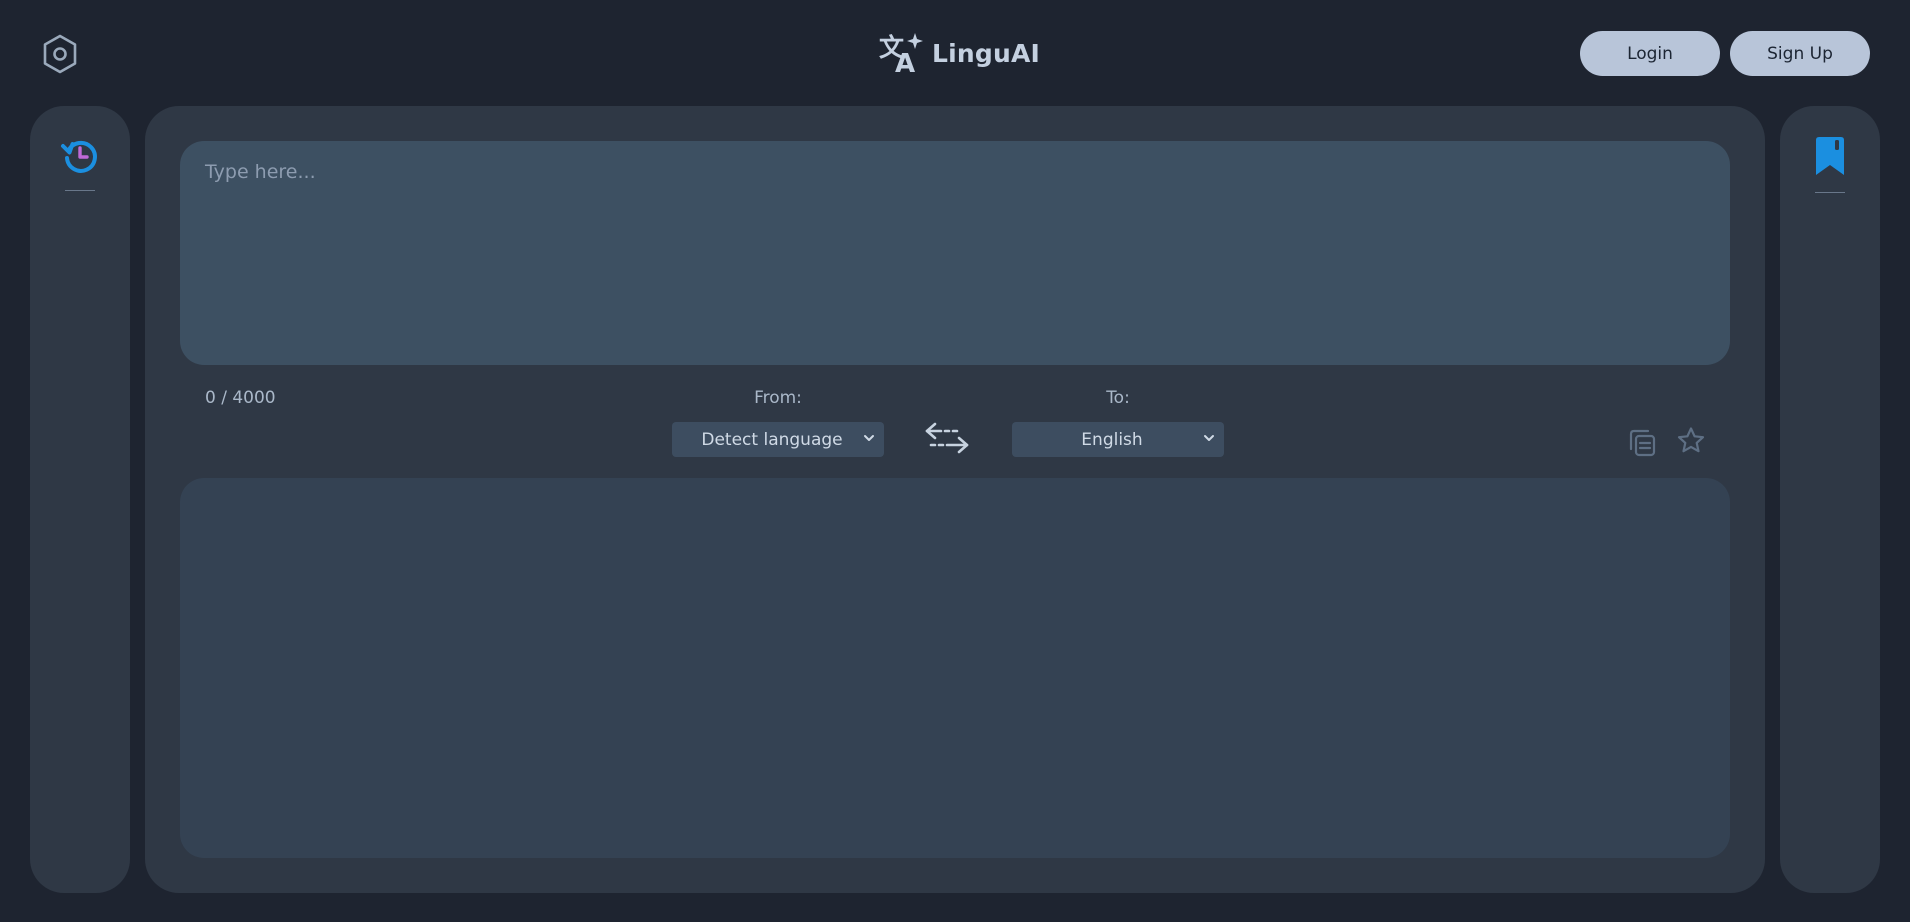 This screenshot has width=1910, height=922. Describe the element at coordinates (240, 398) in the screenshot. I see `character-count: 0 / 4000` at that location.